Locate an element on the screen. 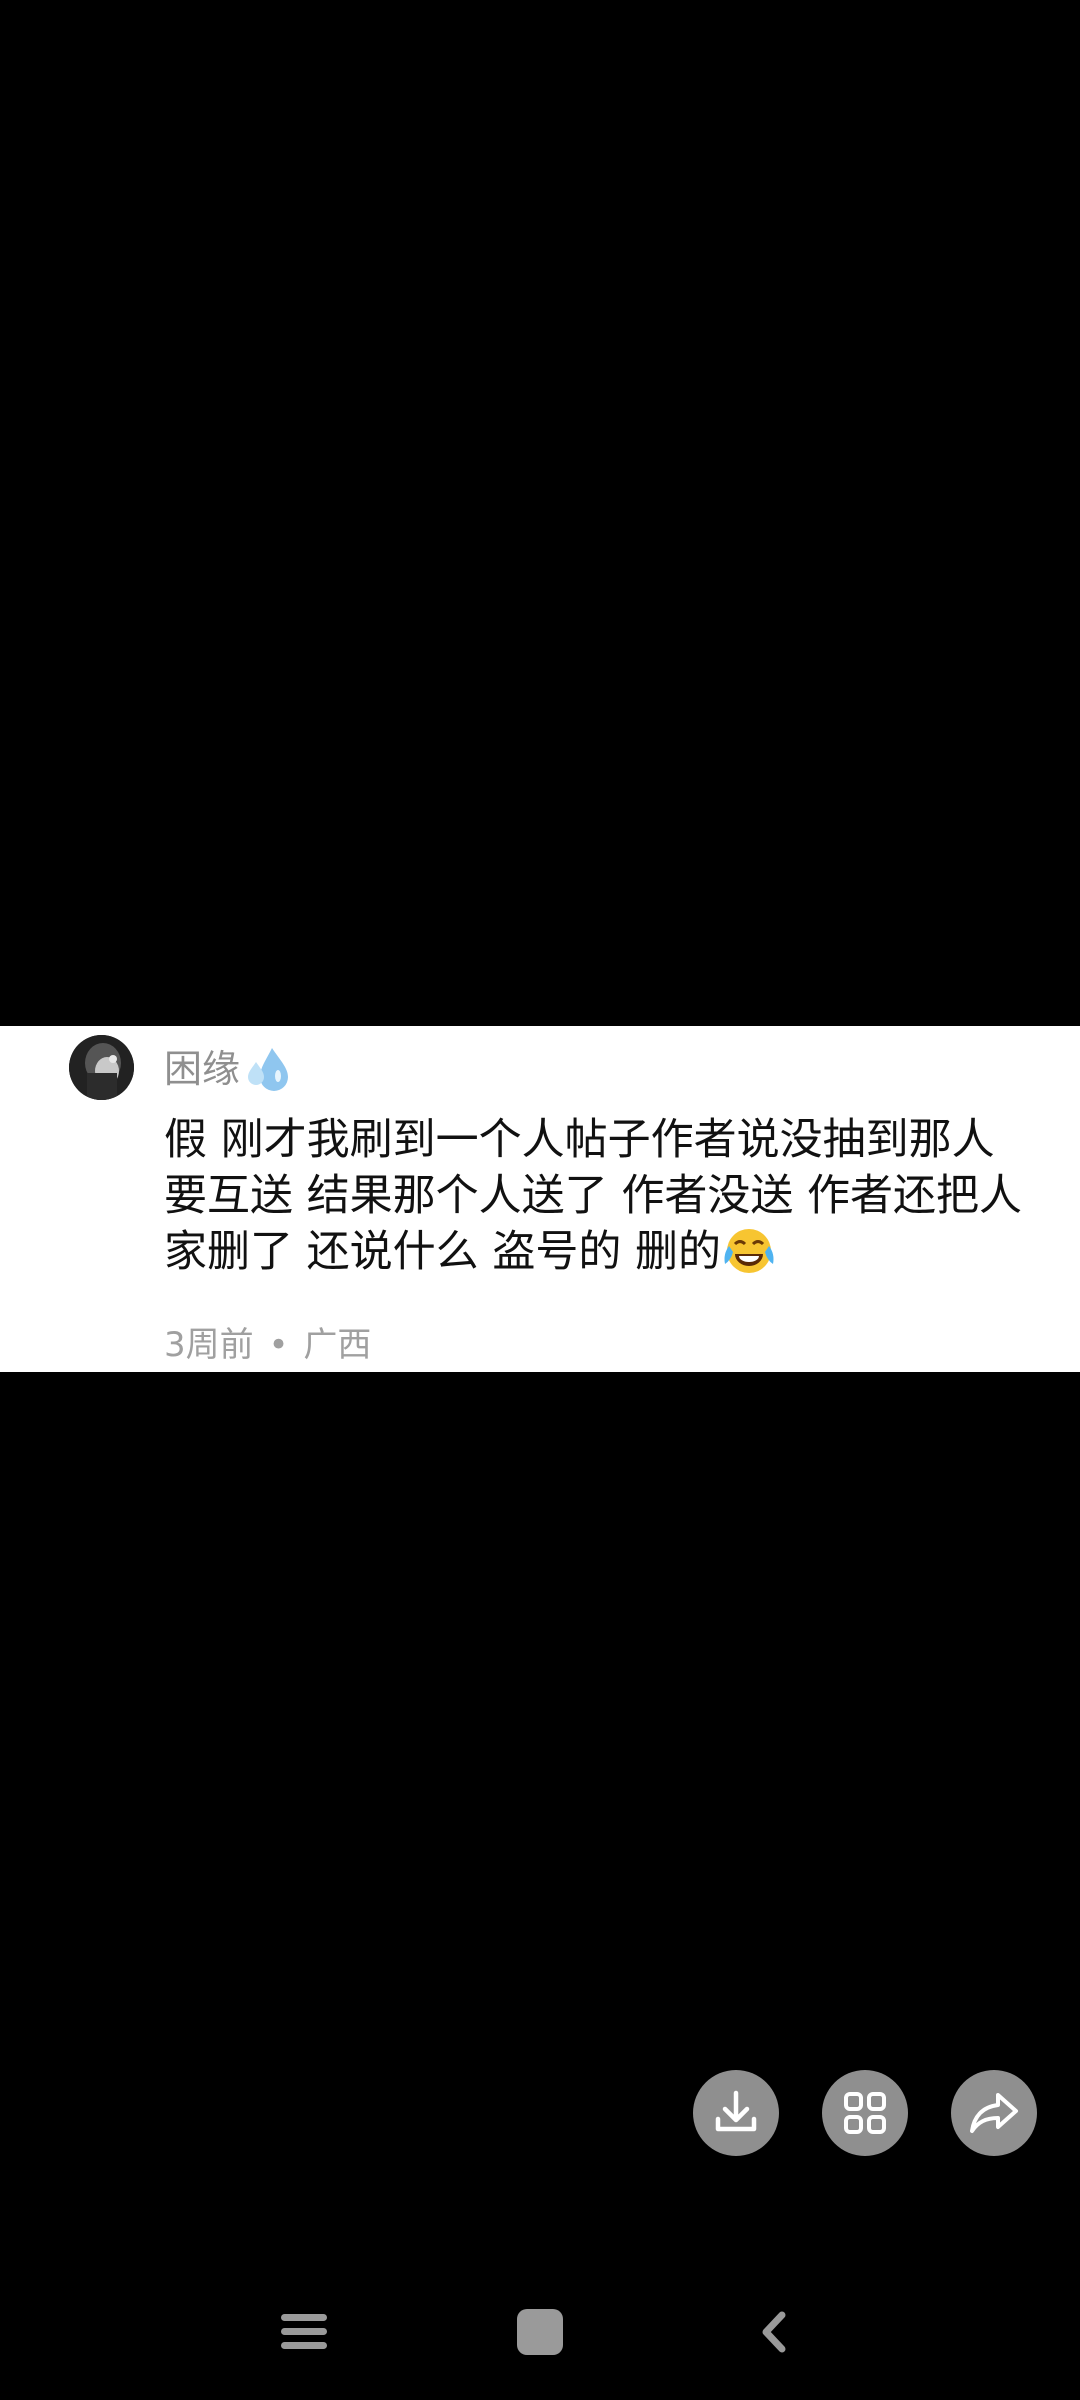  download-icon is located at coordinates (736, 2111).